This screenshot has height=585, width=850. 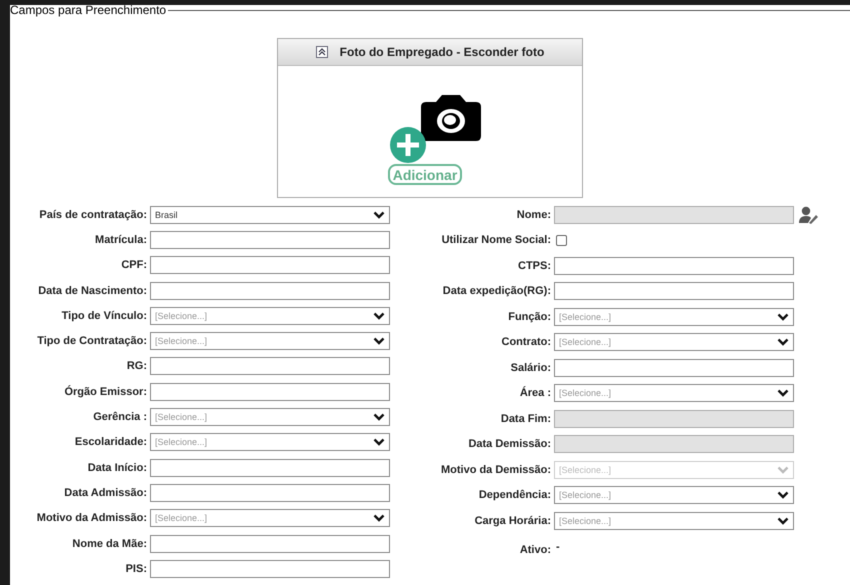 I want to click on field-label: Data Admissão:, so click(x=105, y=492).